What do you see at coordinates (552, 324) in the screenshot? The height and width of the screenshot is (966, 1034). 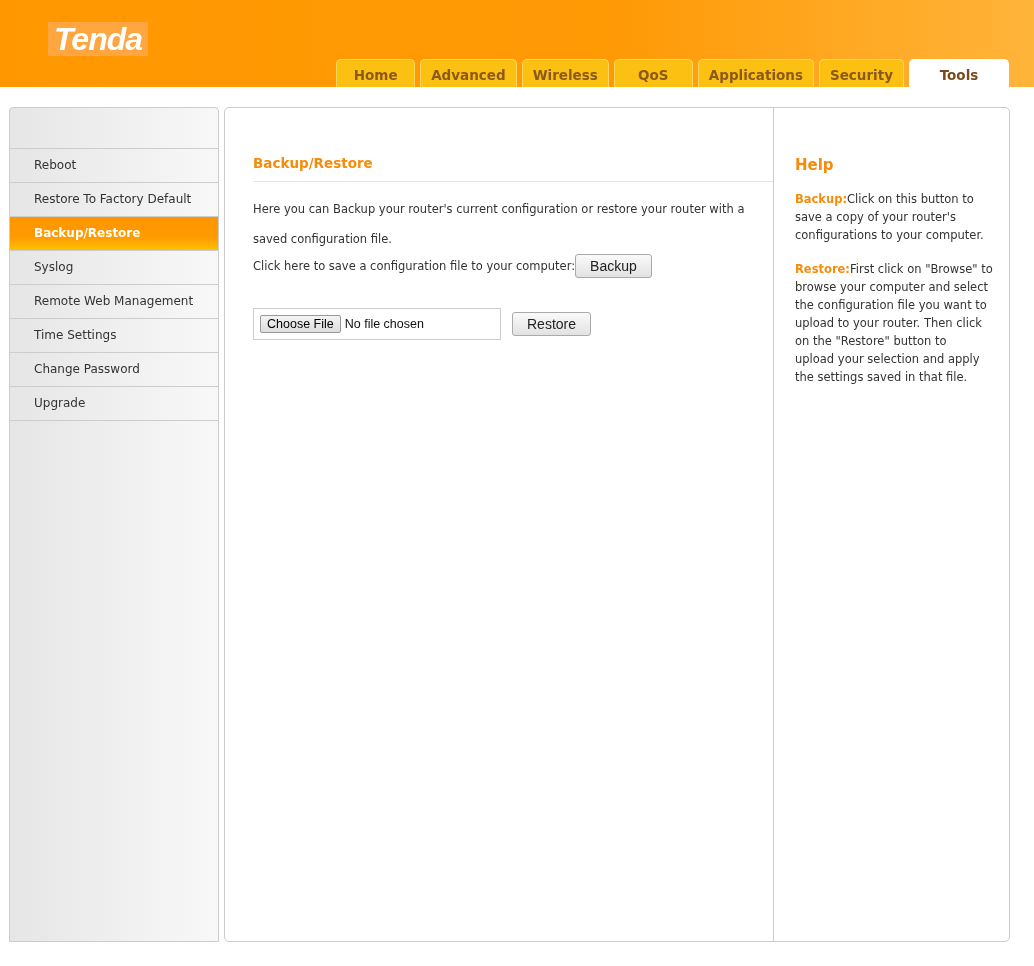 I see `restore-button: Restore` at bounding box center [552, 324].